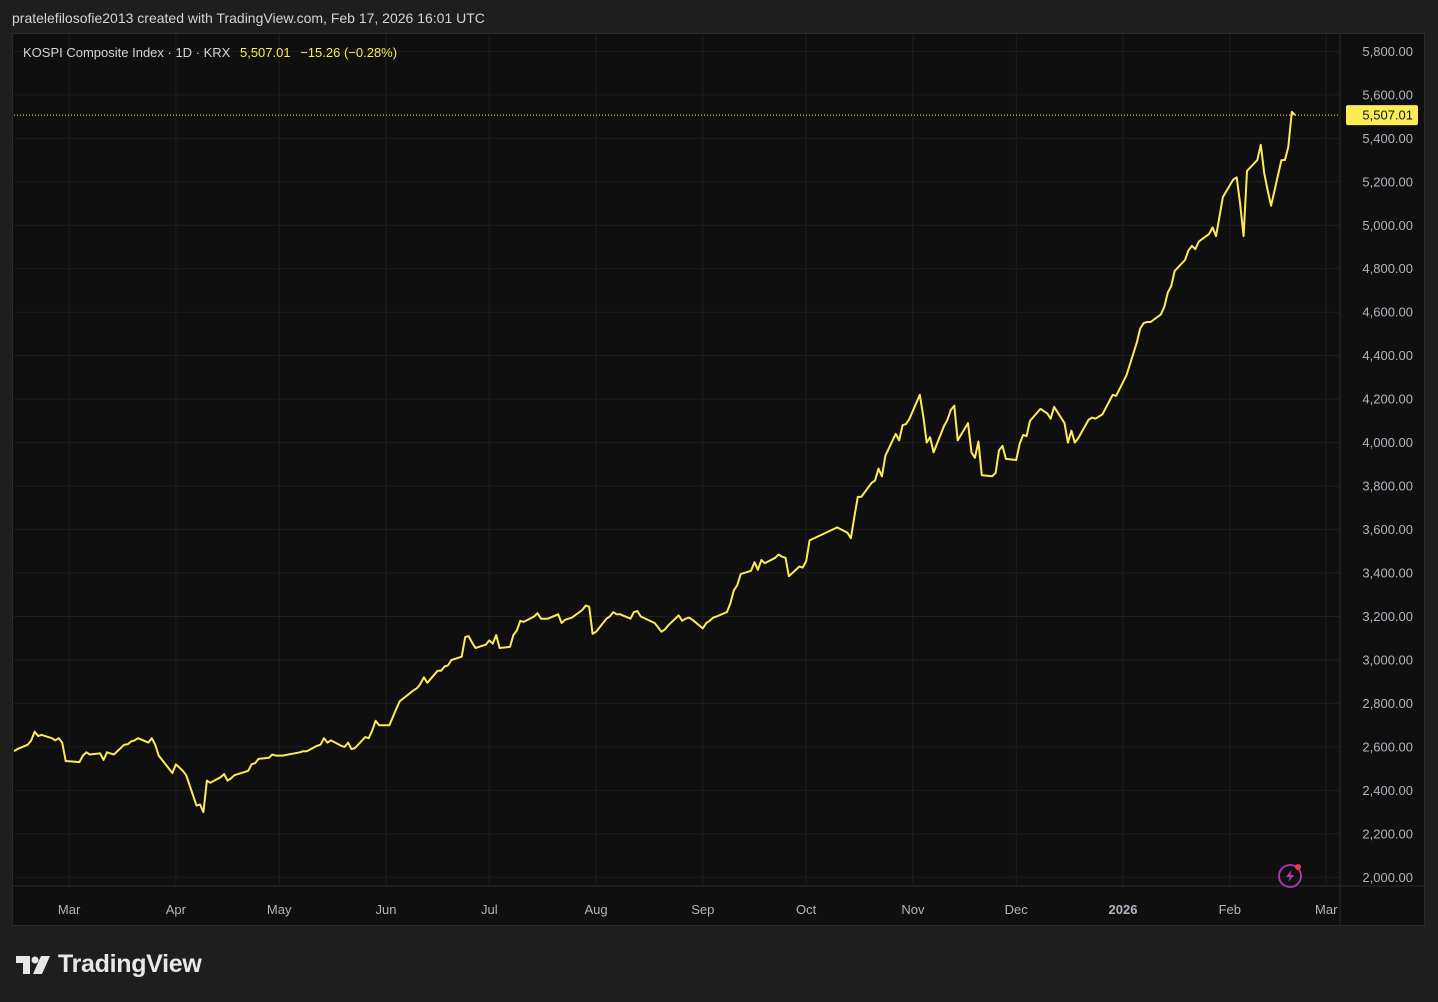 Image resolution: width=1438 pixels, height=1002 pixels. Describe the element at coordinates (1387, 529) in the screenshot. I see `y-tick-label: 3,600.00` at that location.